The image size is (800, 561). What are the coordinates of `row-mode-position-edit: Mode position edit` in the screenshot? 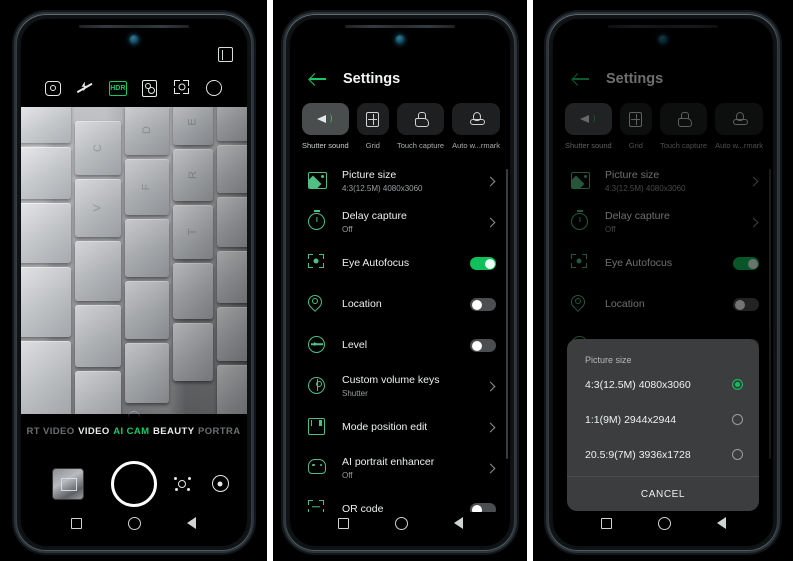 It's located at (400, 427).